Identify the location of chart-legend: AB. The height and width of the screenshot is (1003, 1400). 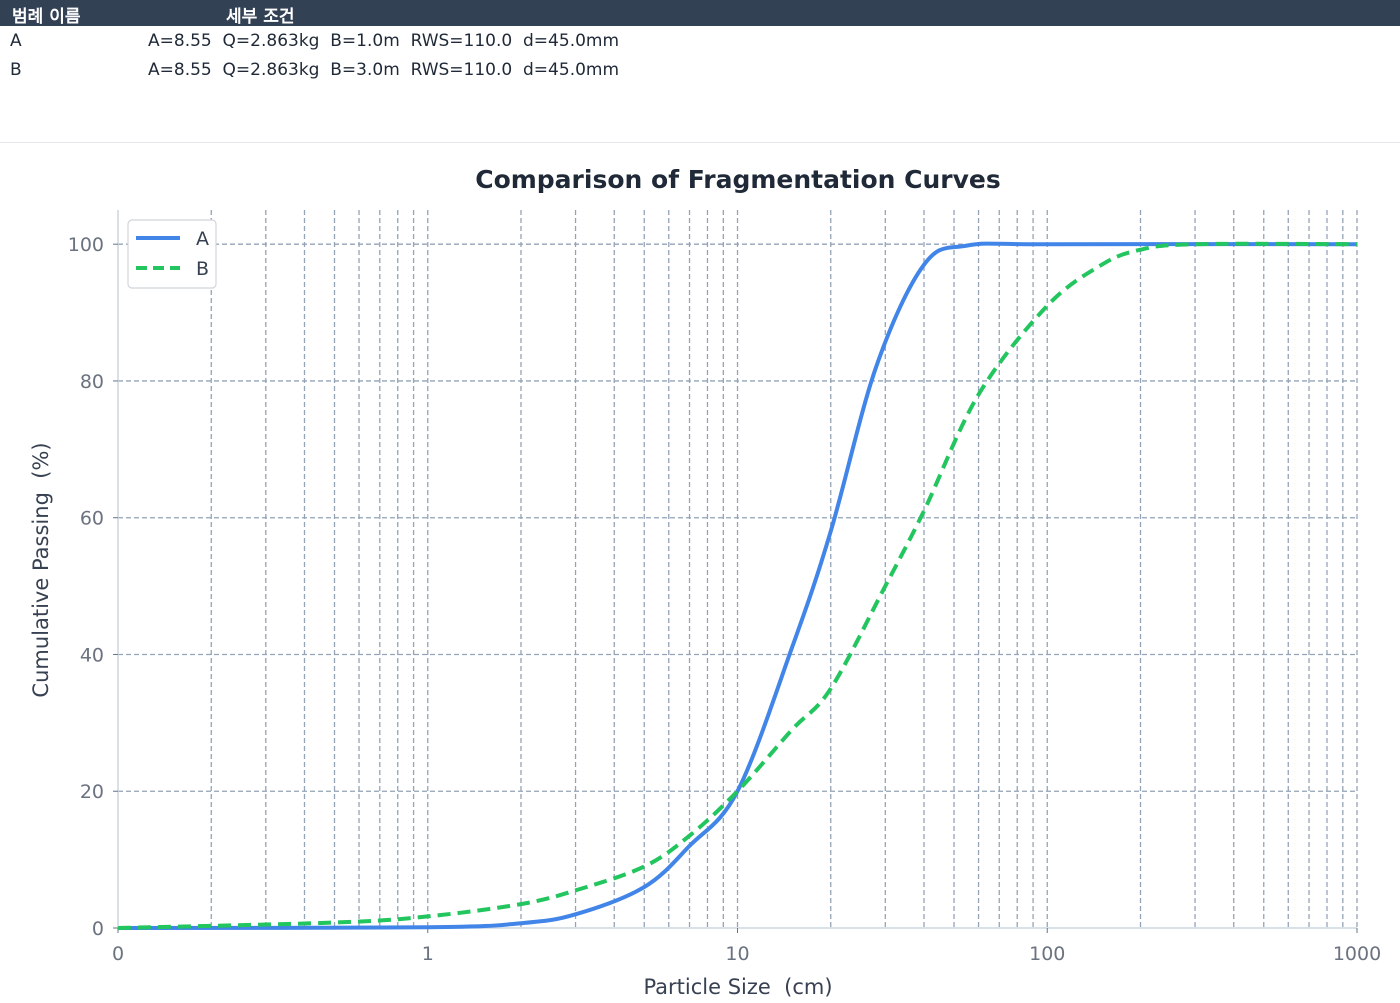
(172, 254).